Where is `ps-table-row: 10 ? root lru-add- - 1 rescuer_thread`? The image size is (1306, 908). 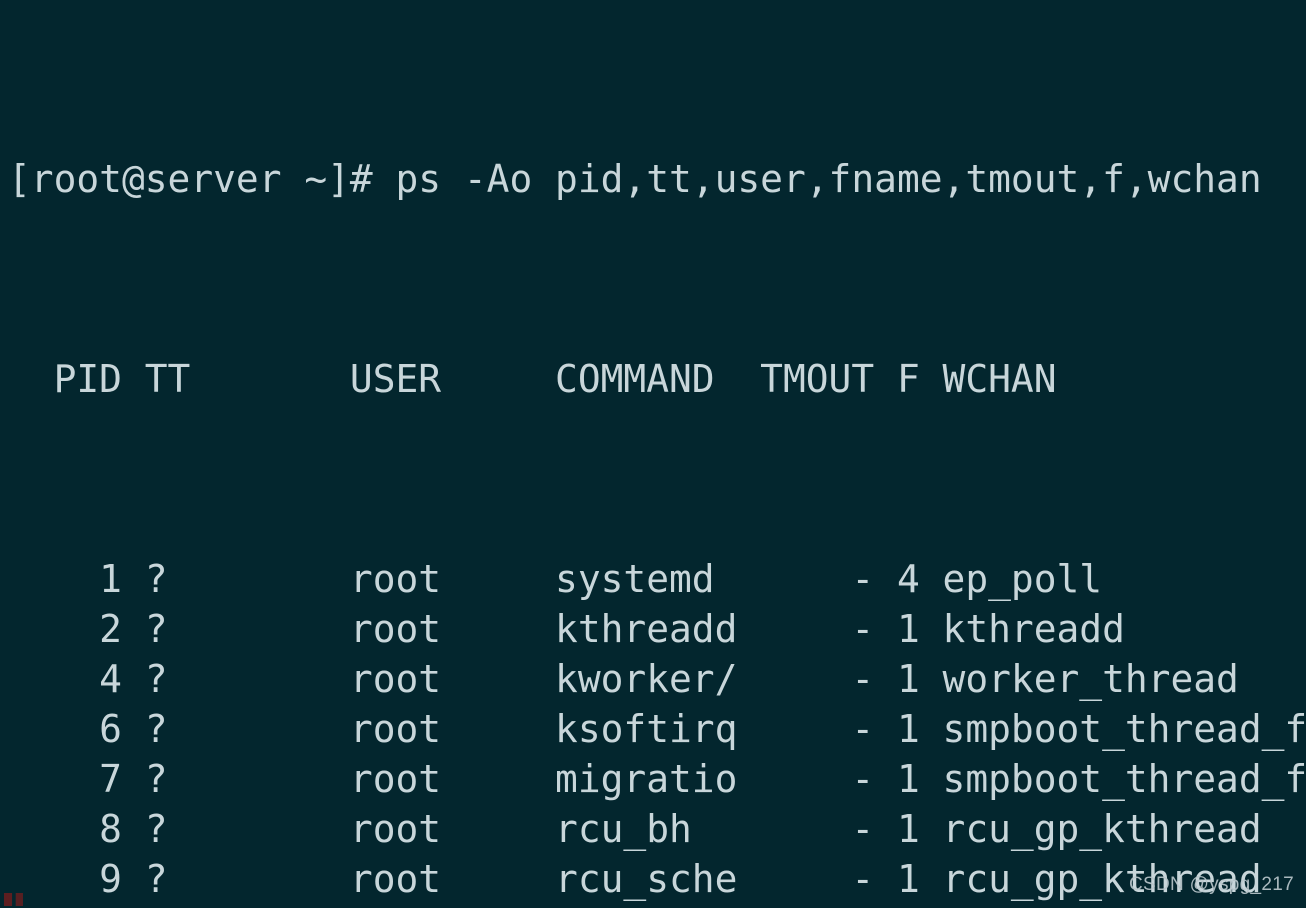 ps-table-row: 10 ? root lru-add- - 1 rescuer_thread is located at coordinates (657, 906).